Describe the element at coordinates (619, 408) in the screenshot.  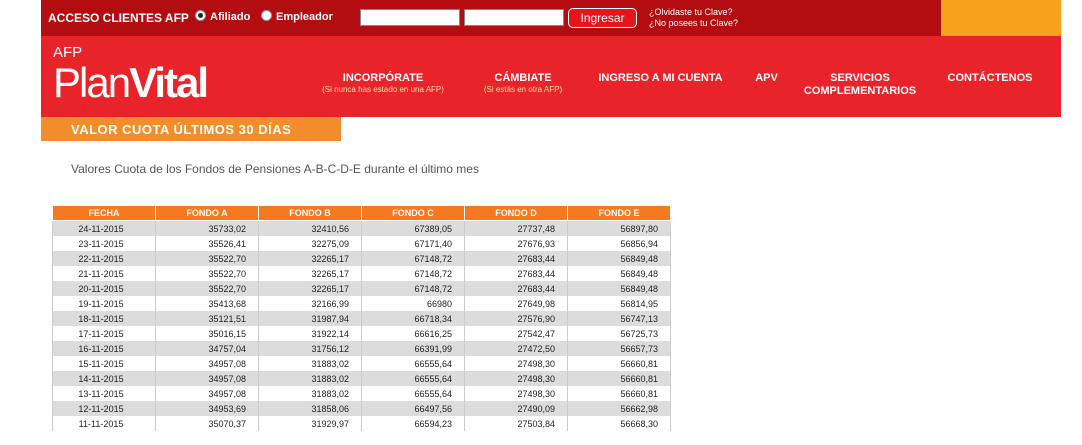
I see `cell-fondo-e: 56662,98` at that location.